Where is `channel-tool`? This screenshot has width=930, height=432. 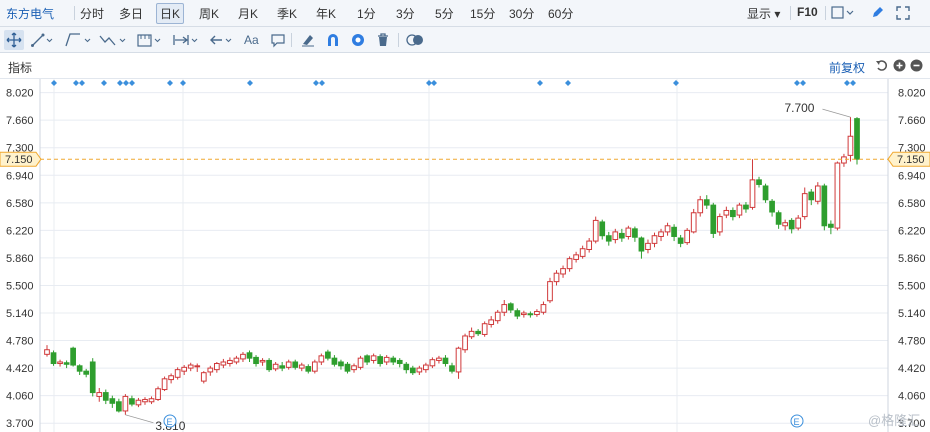 channel-tool is located at coordinates (78, 40).